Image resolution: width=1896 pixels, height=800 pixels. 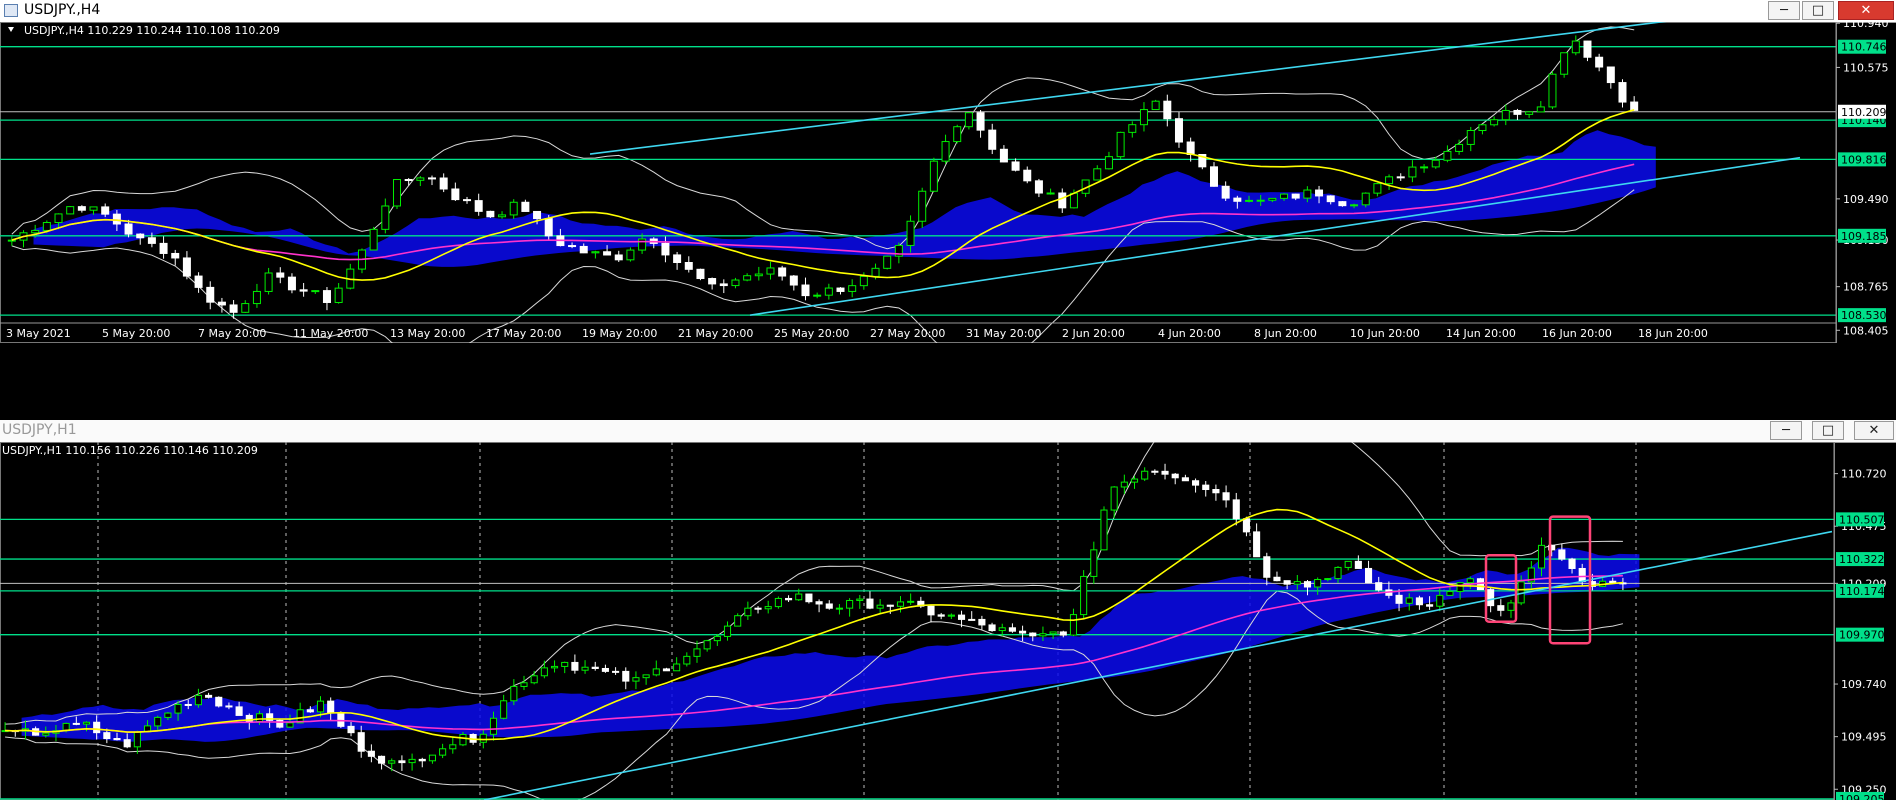 What do you see at coordinates (1862, 635) in the screenshot?
I see `level-price-label: 109.970` at bounding box center [1862, 635].